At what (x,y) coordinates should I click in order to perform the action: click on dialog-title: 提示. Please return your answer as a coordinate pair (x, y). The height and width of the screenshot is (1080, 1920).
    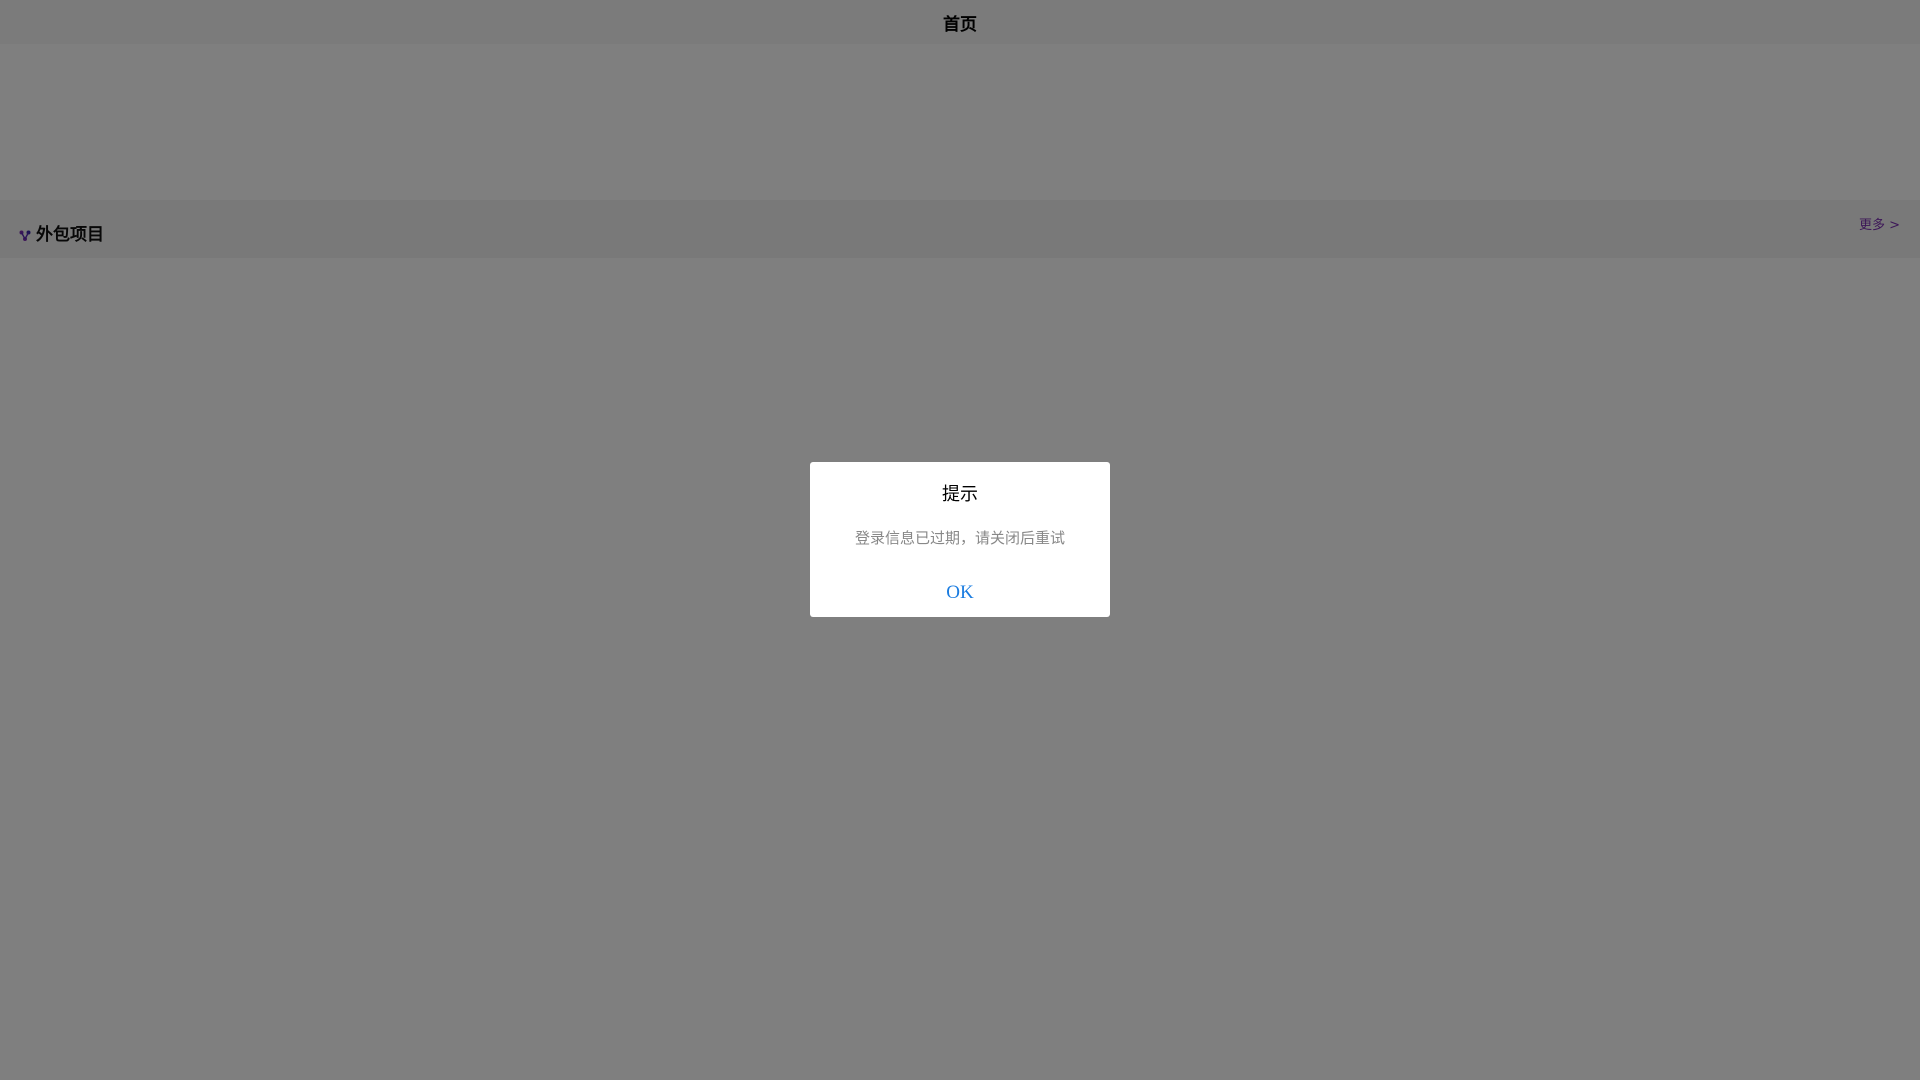
    Looking at the image, I should click on (960, 494).